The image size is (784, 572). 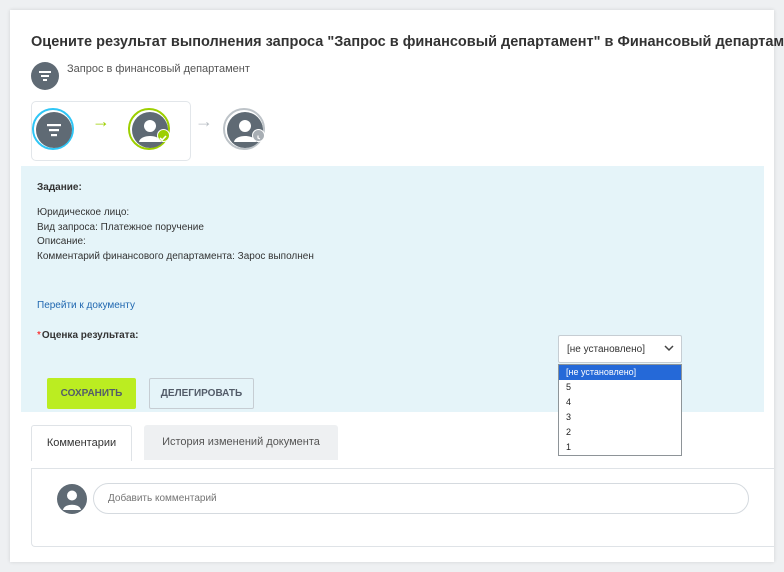 I want to click on required-mark: *, so click(x=39, y=335).